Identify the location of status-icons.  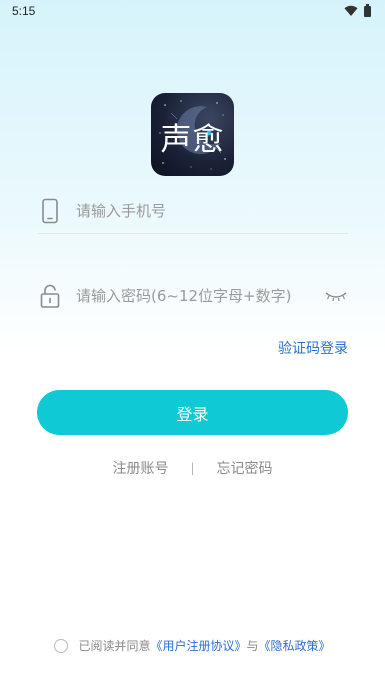
(357, 10).